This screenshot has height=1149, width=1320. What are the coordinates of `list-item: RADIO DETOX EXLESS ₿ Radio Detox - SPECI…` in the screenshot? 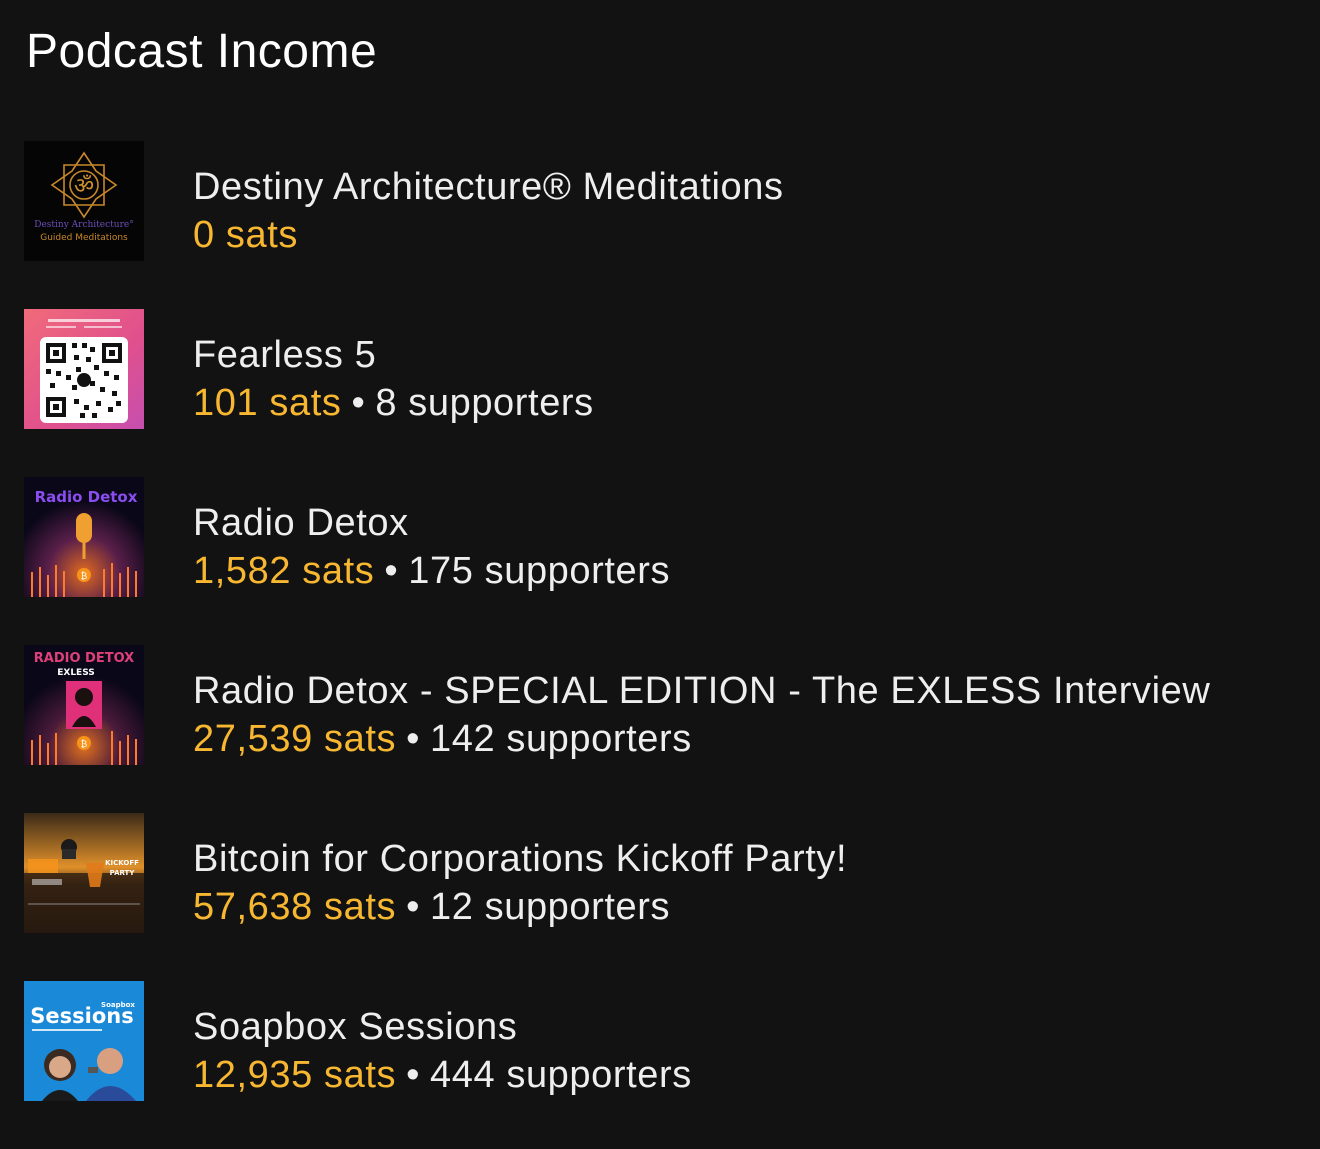 It's located at (664, 729).